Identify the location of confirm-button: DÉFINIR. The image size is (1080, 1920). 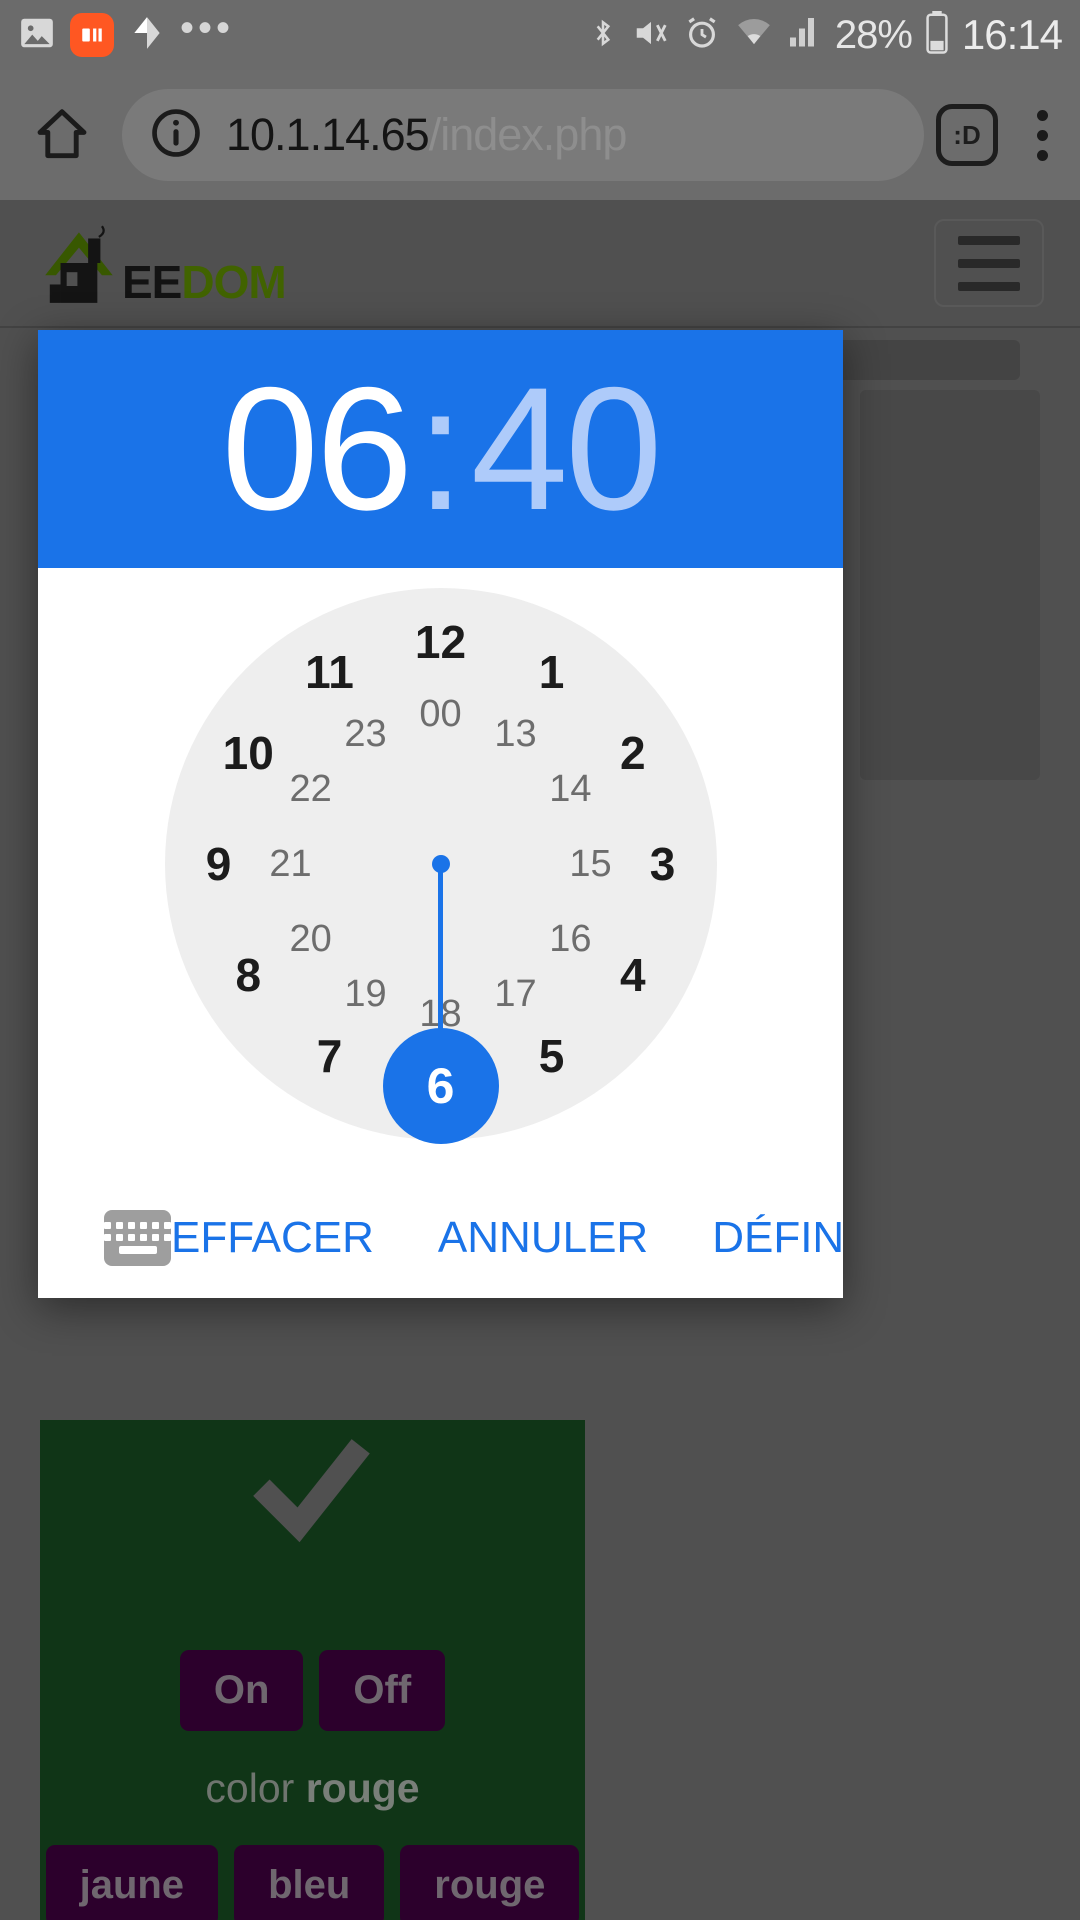
(777, 1238).